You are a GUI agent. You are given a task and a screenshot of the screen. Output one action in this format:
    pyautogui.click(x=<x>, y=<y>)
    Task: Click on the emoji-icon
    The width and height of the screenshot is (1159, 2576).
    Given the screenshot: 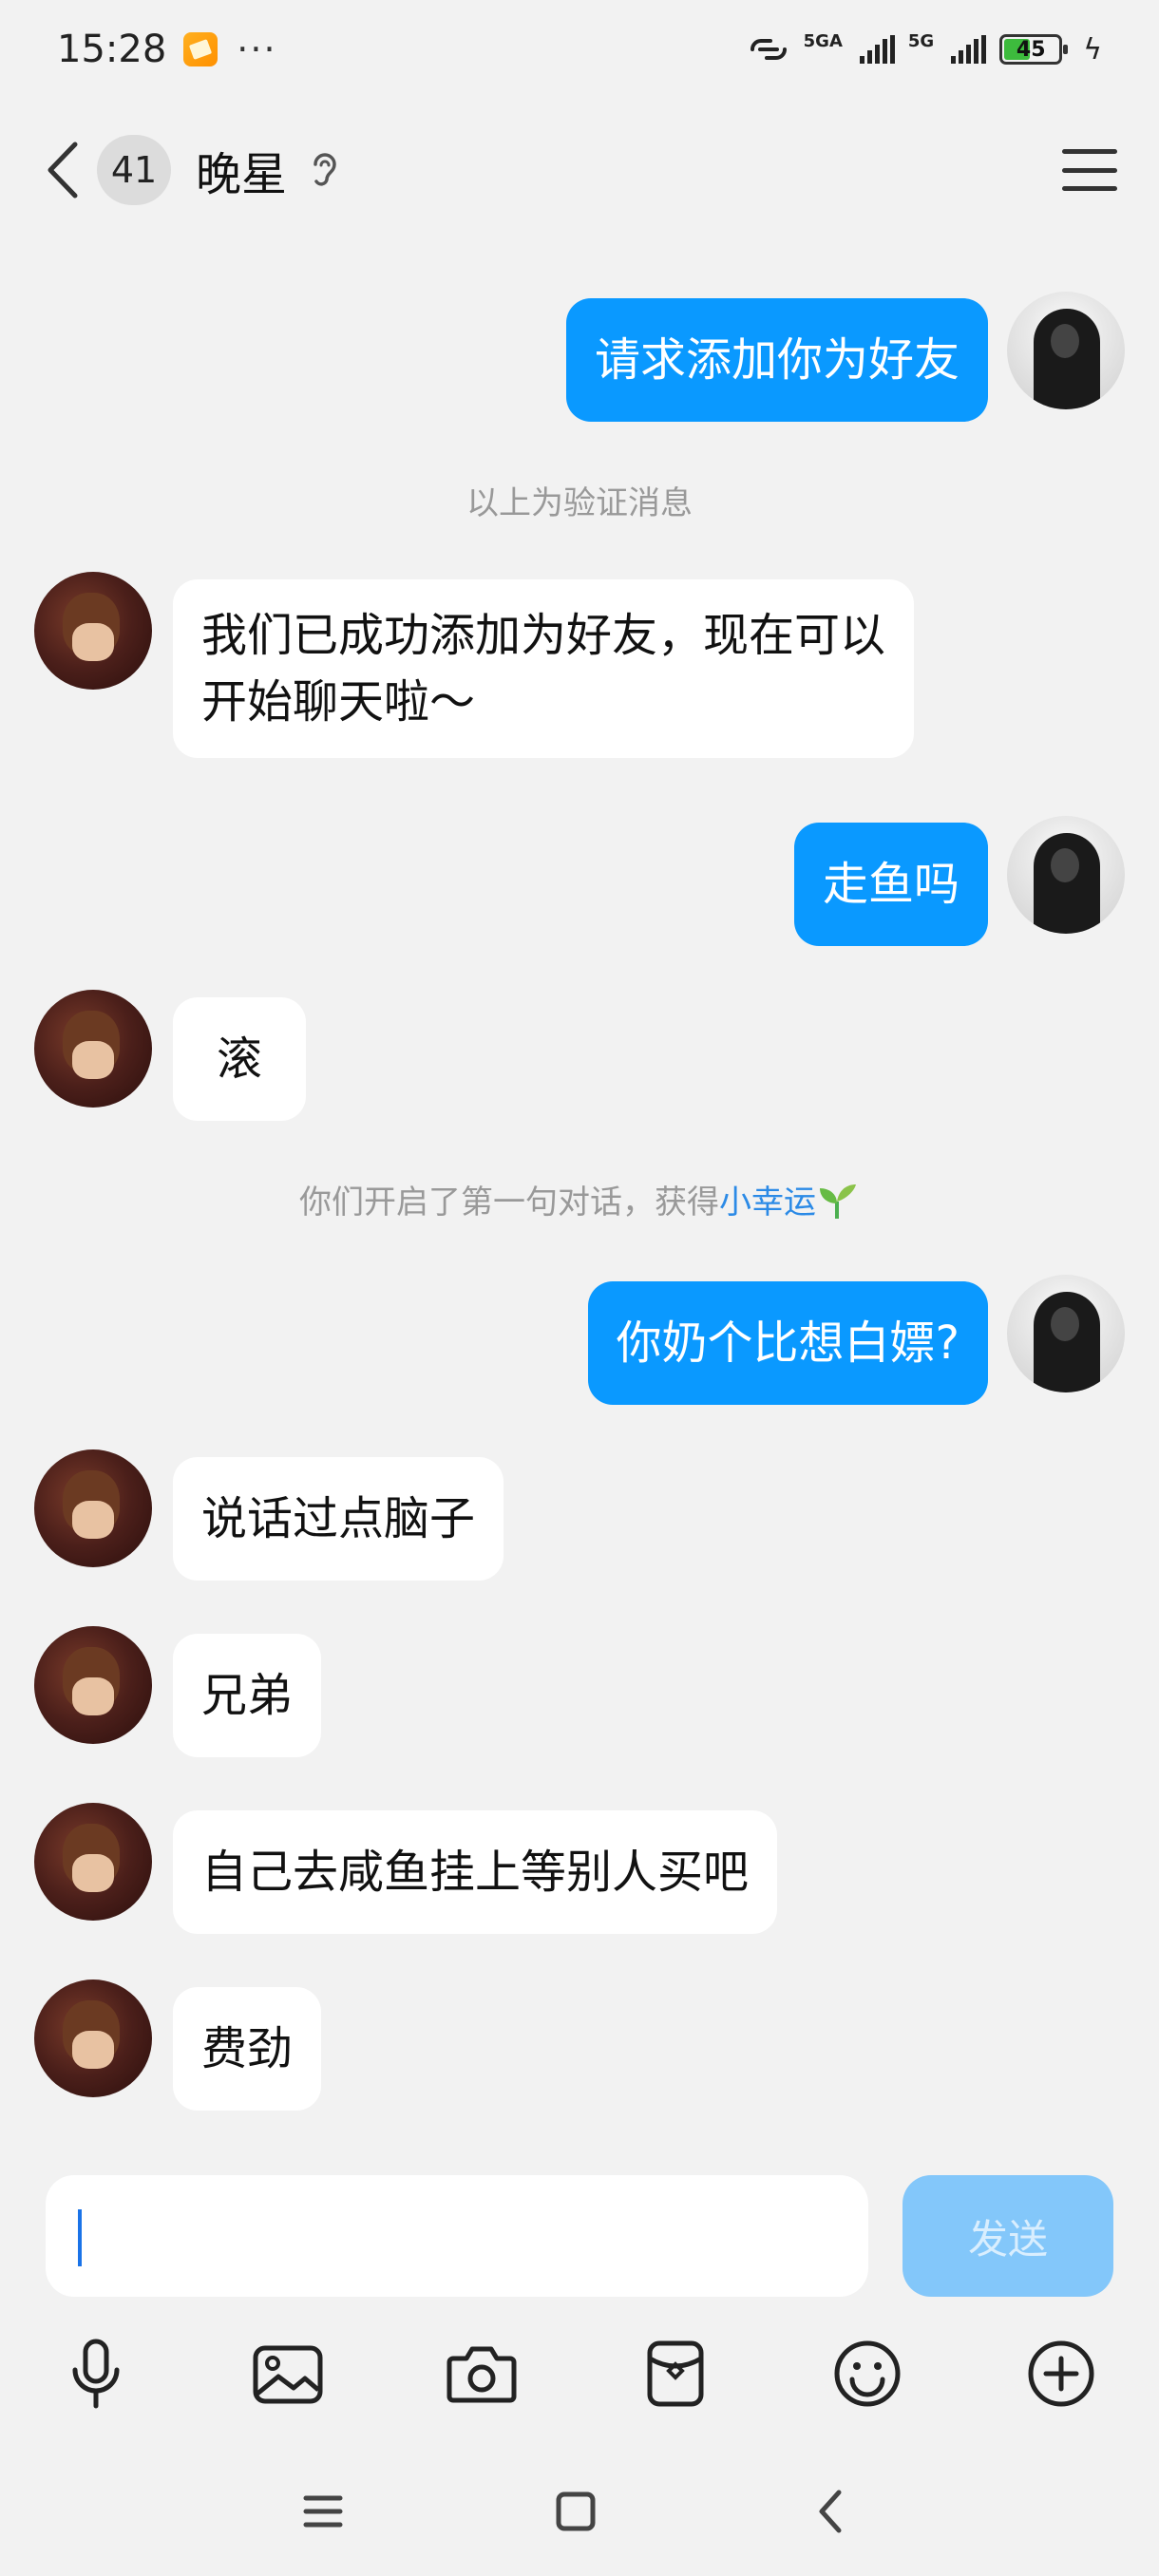 What is the action you would take?
    pyautogui.click(x=867, y=2373)
    